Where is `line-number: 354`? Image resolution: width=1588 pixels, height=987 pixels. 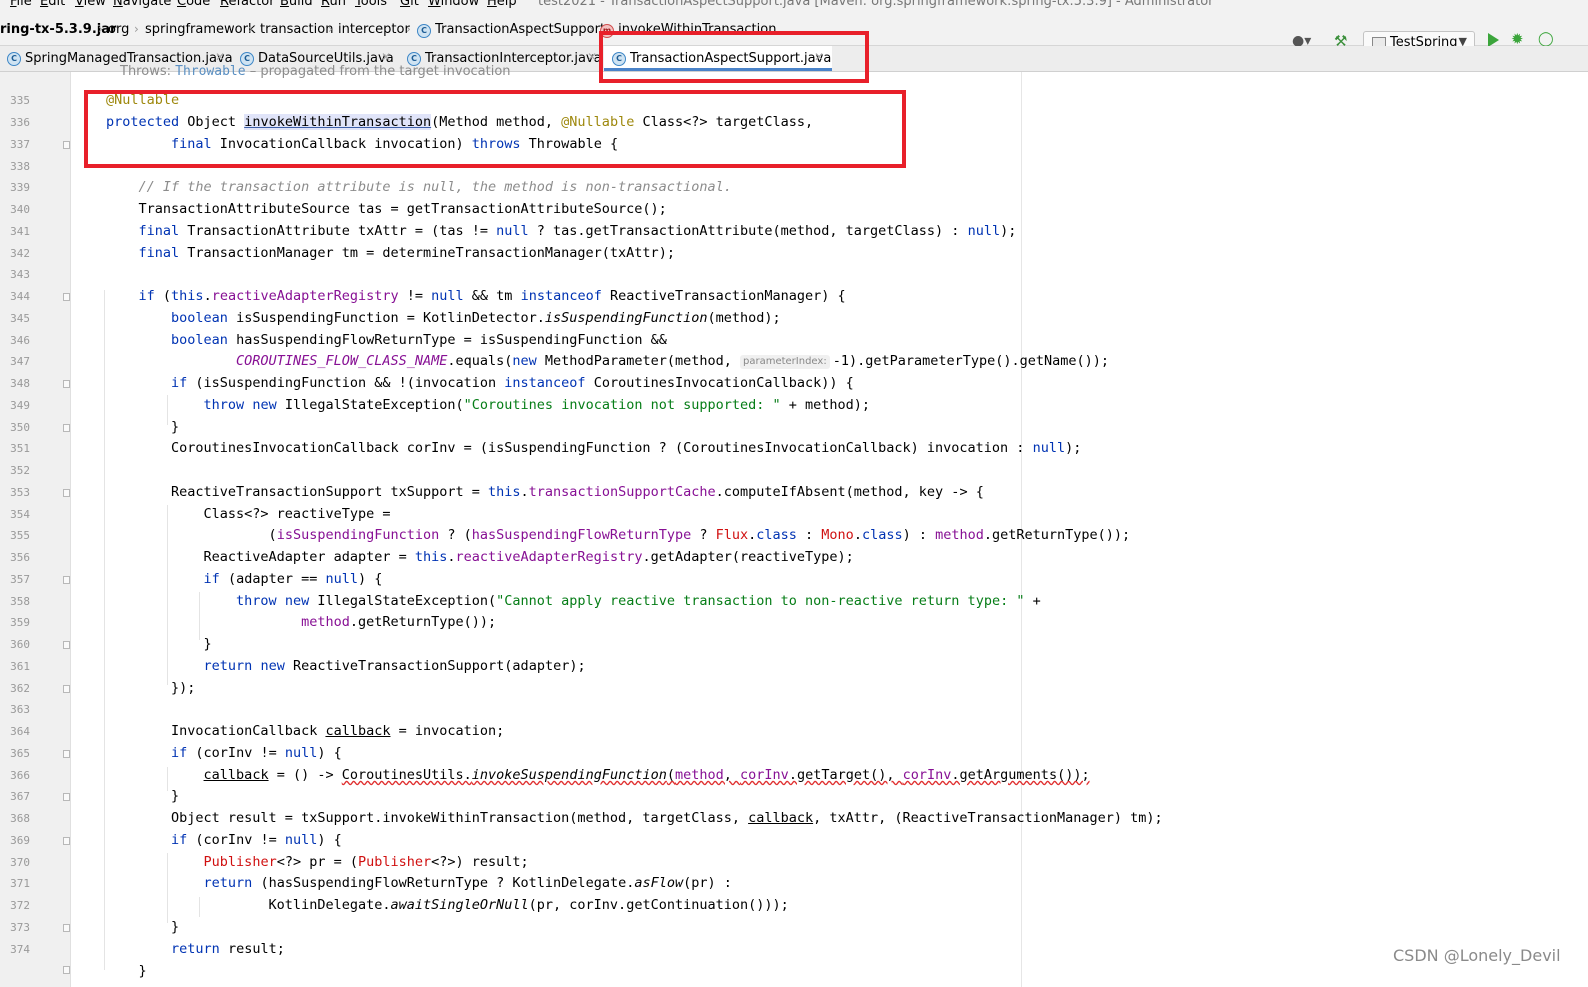
line-number: 354 is located at coordinates (20, 514).